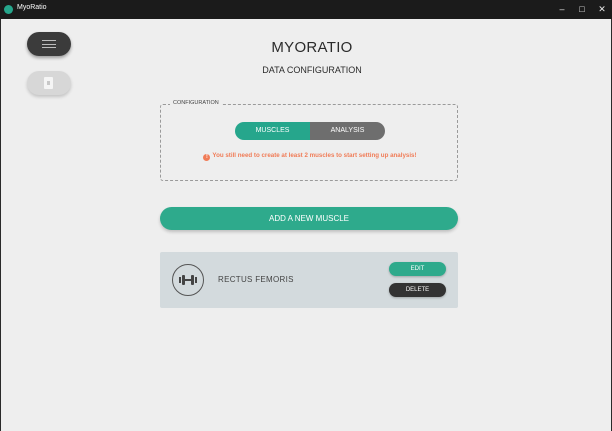 This screenshot has height=431, width=612. Describe the element at coordinates (207, 157) in the screenshot. I see `warning-icon: !` at that location.